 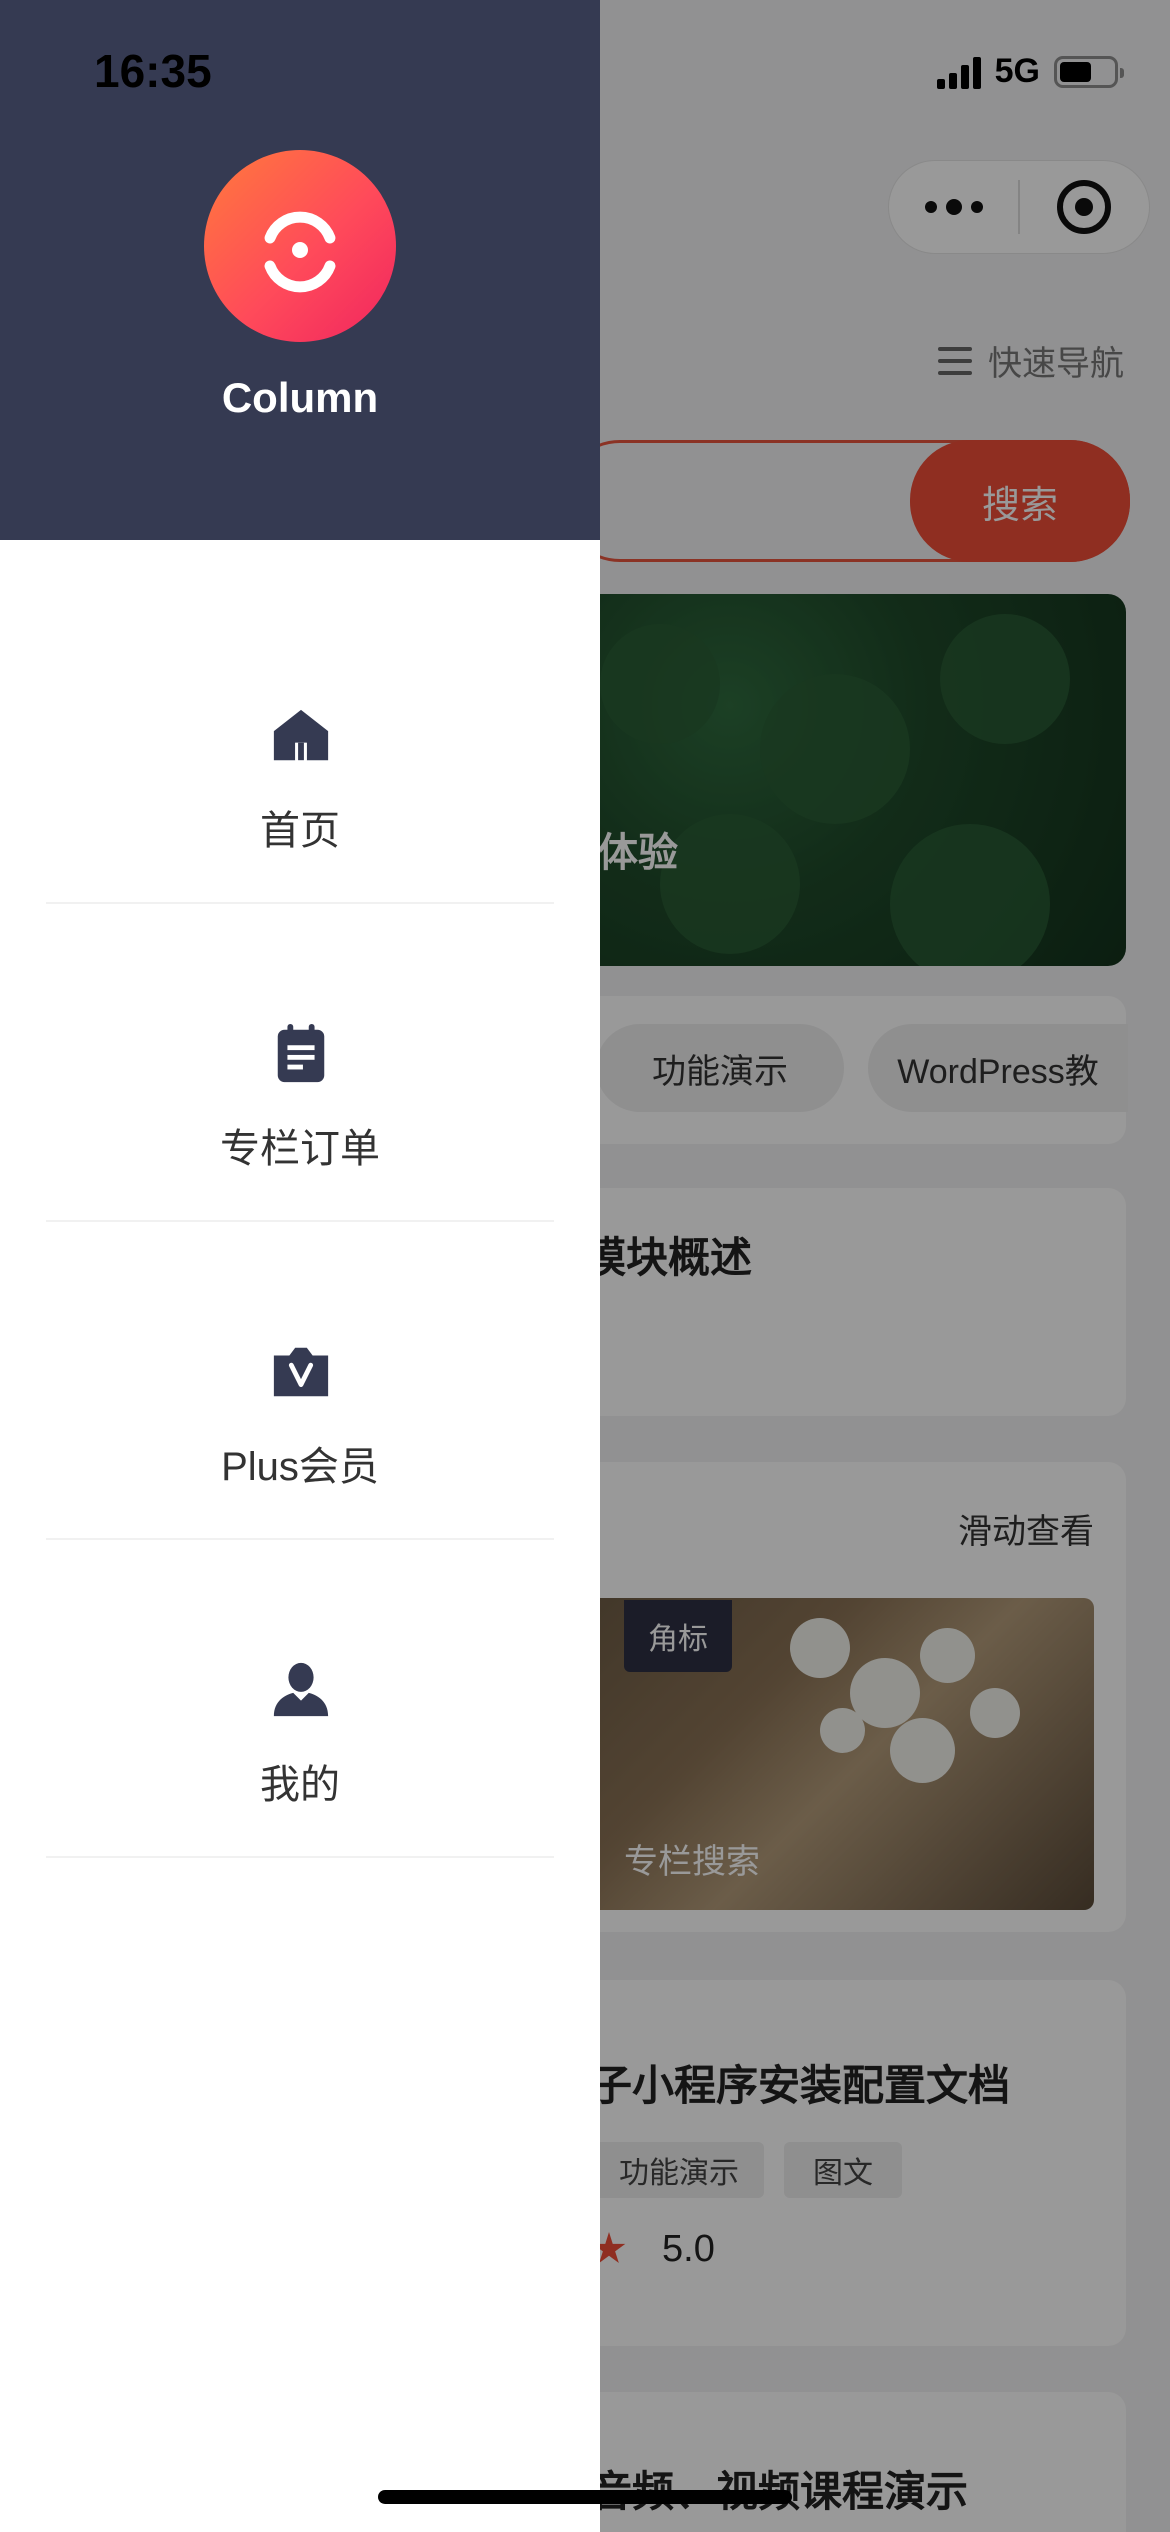 What do you see at coordinates (1089, 71) in the screenshot?
I see `battery-icon` at bounding box center [1089, 71].